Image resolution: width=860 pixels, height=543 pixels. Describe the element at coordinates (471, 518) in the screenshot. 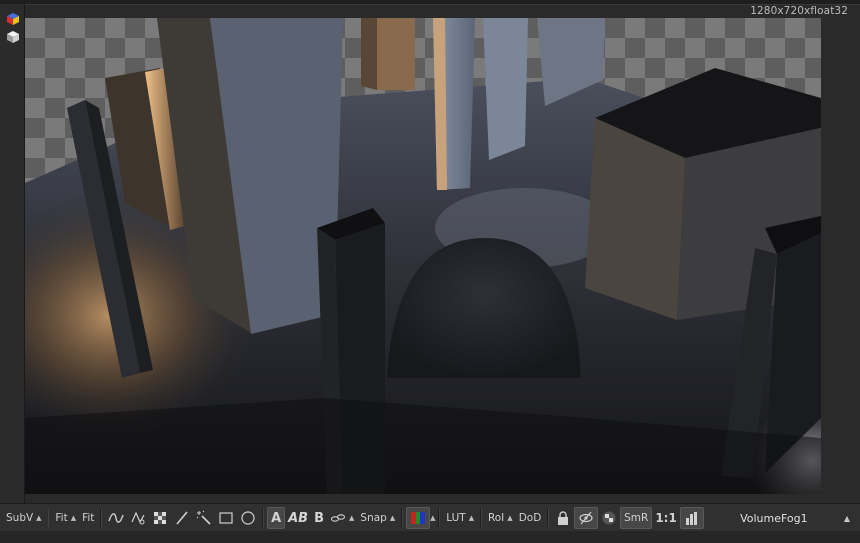

I see `lut-arrow-icon: ▲` at that location.